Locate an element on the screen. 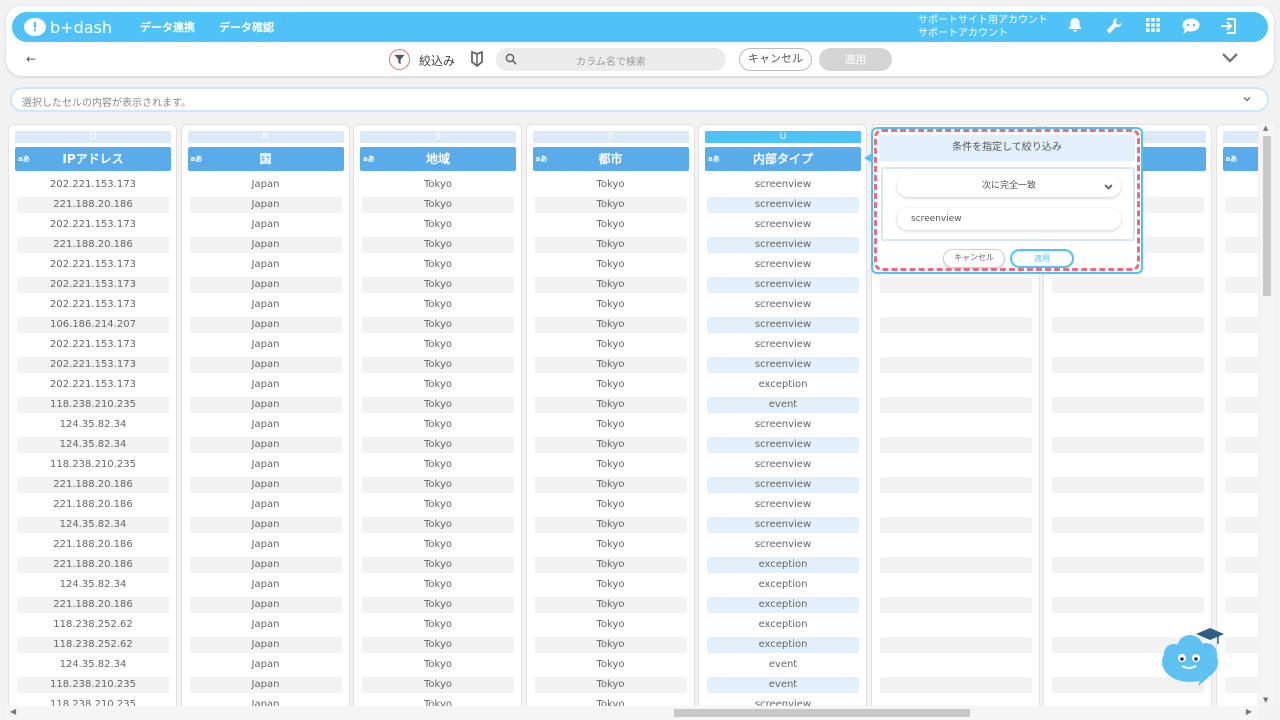  back-arrow-icon: ← is located at coordinates (31, 59).